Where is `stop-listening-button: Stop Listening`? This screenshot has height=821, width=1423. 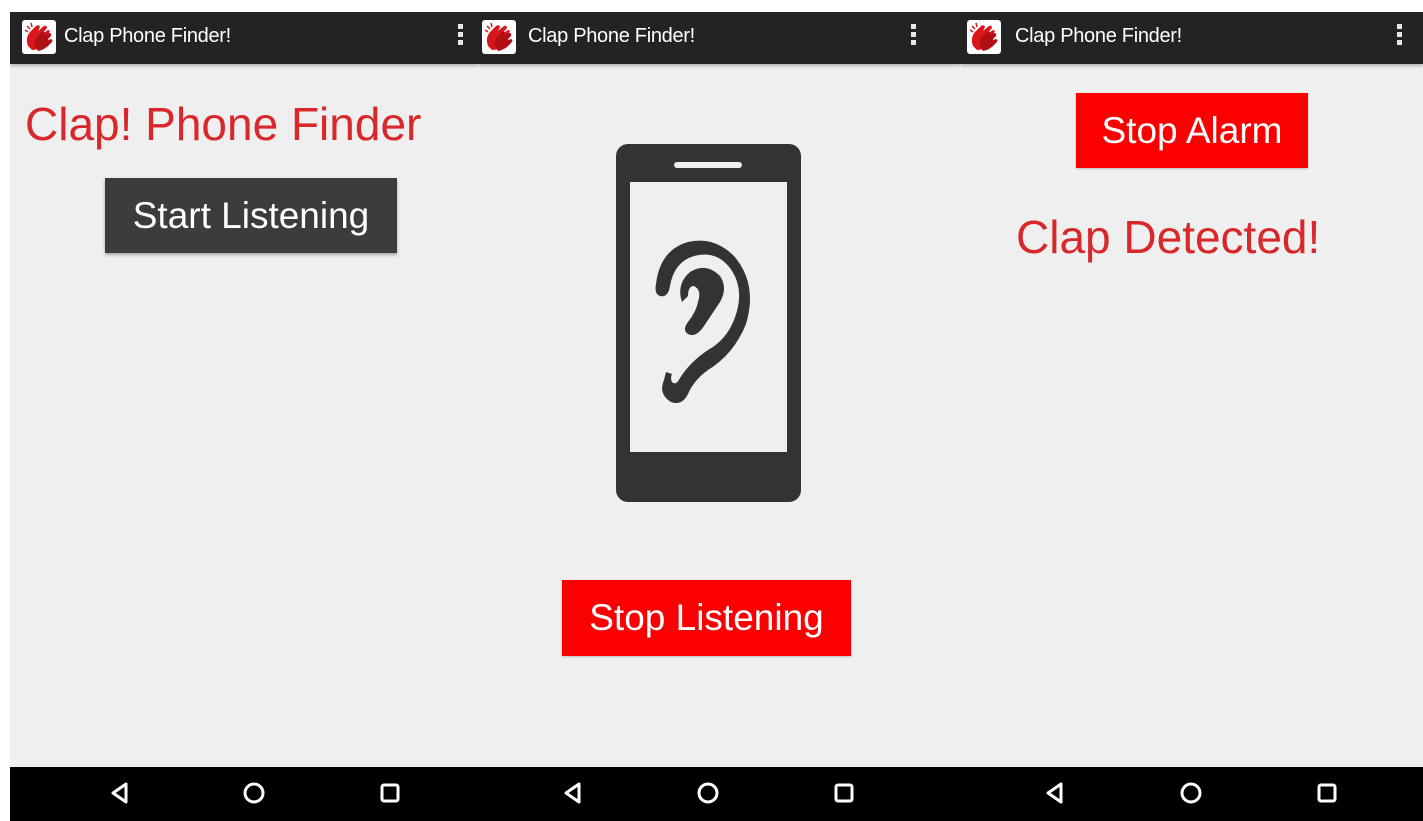
stop-listening-button: Stop Listening is located at coordinates (706, 618).